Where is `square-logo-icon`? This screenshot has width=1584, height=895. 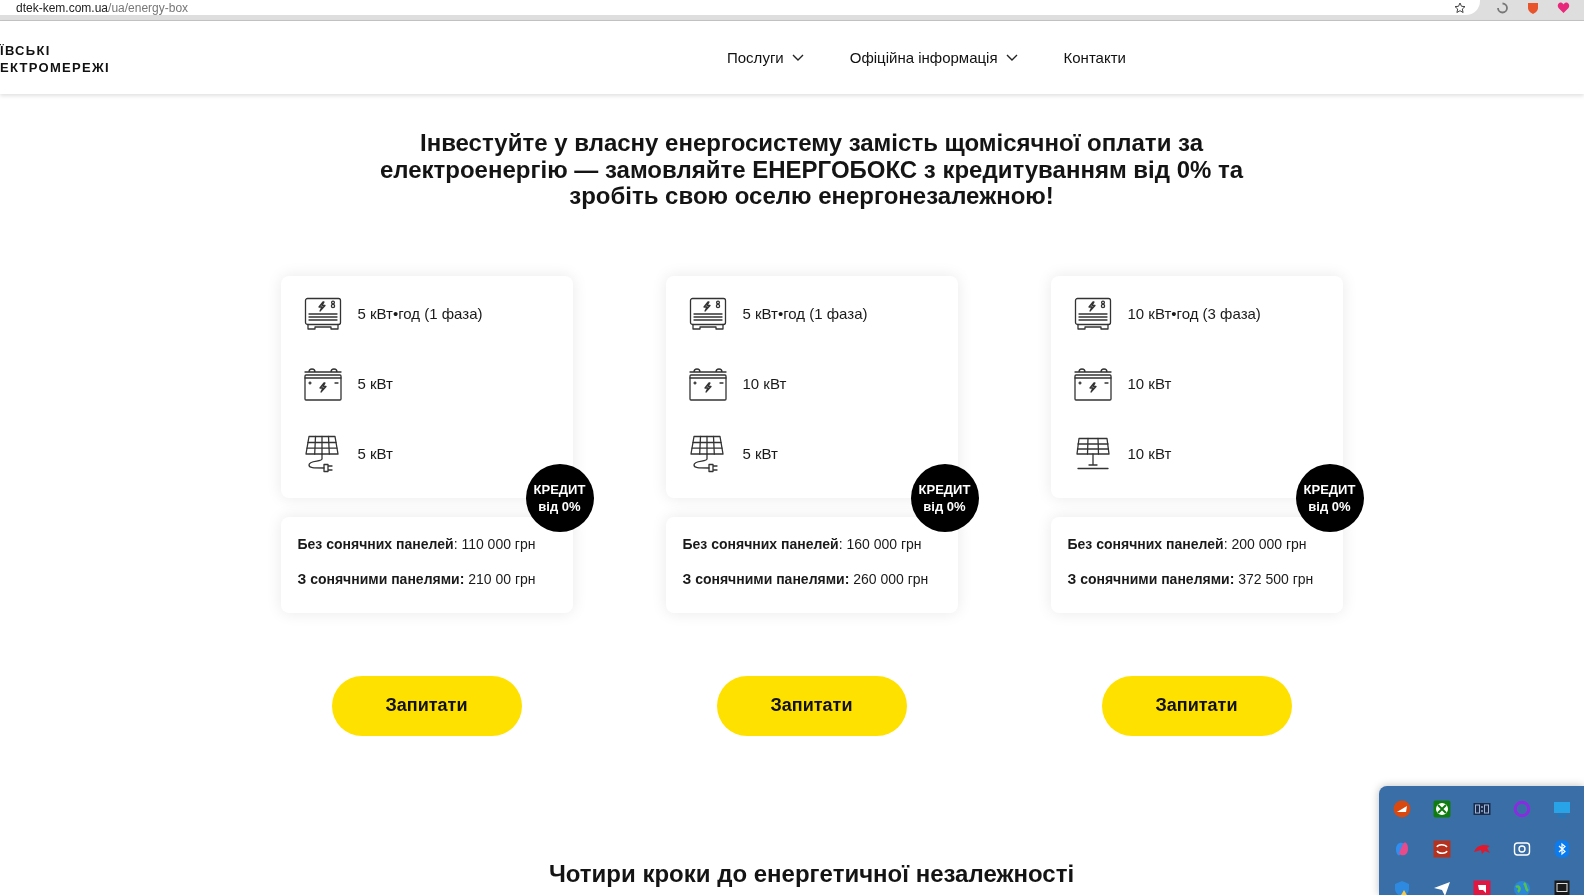
square-logo-icon is located at coordinates (1442, 809).